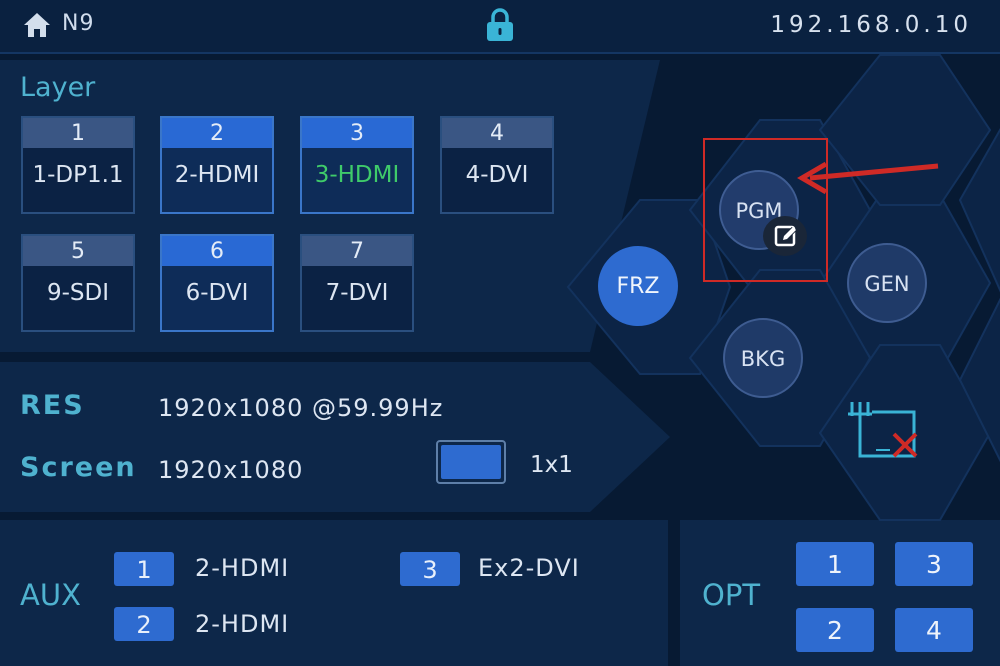 The image size is (1000, 666). I want to click on opt-button-3: 3, so click(934, 564).